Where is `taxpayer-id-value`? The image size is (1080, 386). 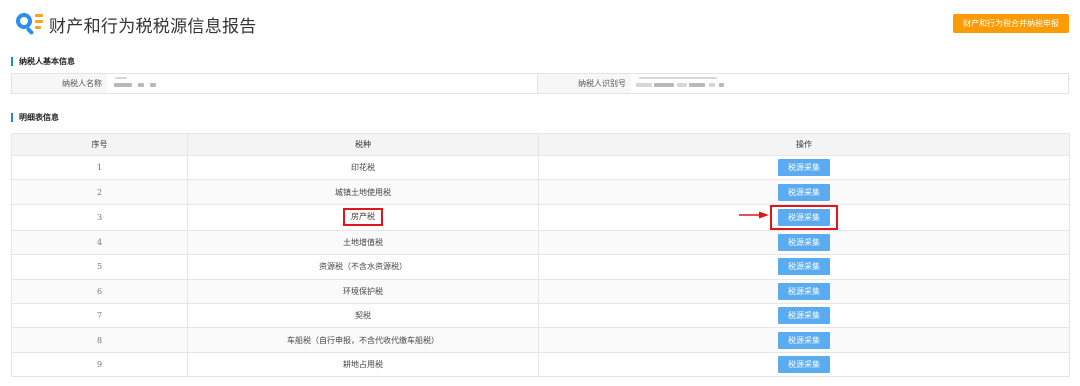 taxpayer-id-value is located at coordinates (849, 83).